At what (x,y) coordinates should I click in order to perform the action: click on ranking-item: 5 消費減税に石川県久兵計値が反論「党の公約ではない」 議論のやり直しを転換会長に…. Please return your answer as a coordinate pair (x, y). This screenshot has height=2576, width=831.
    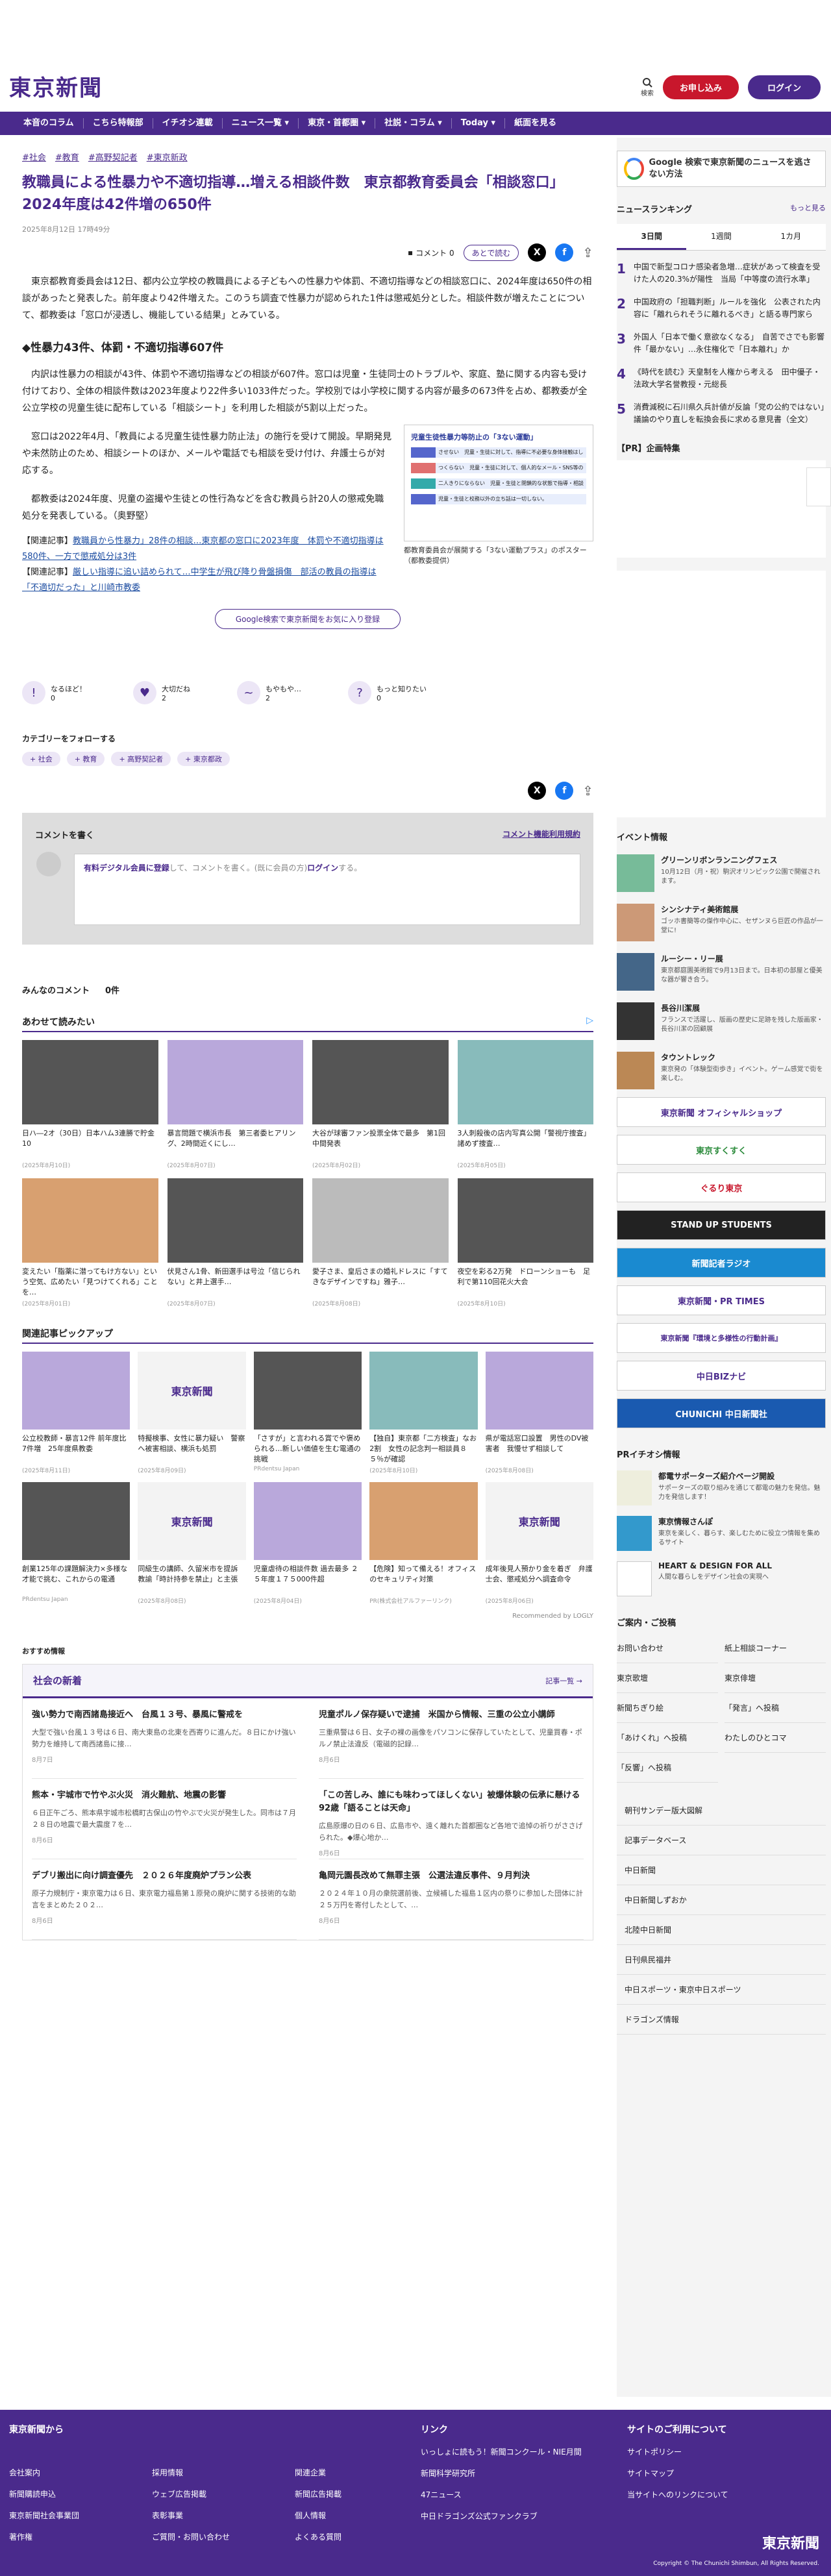
    Looking at the image, I should click on (724, 413).